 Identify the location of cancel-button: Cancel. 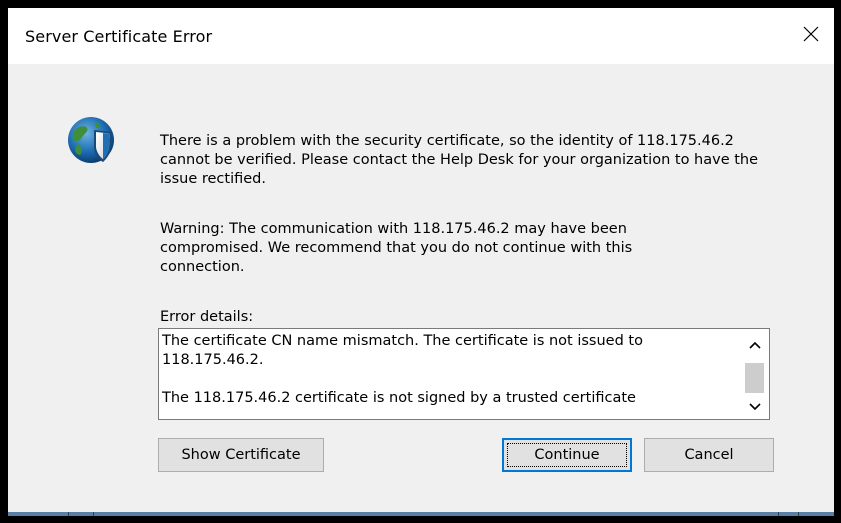
(709, 455).